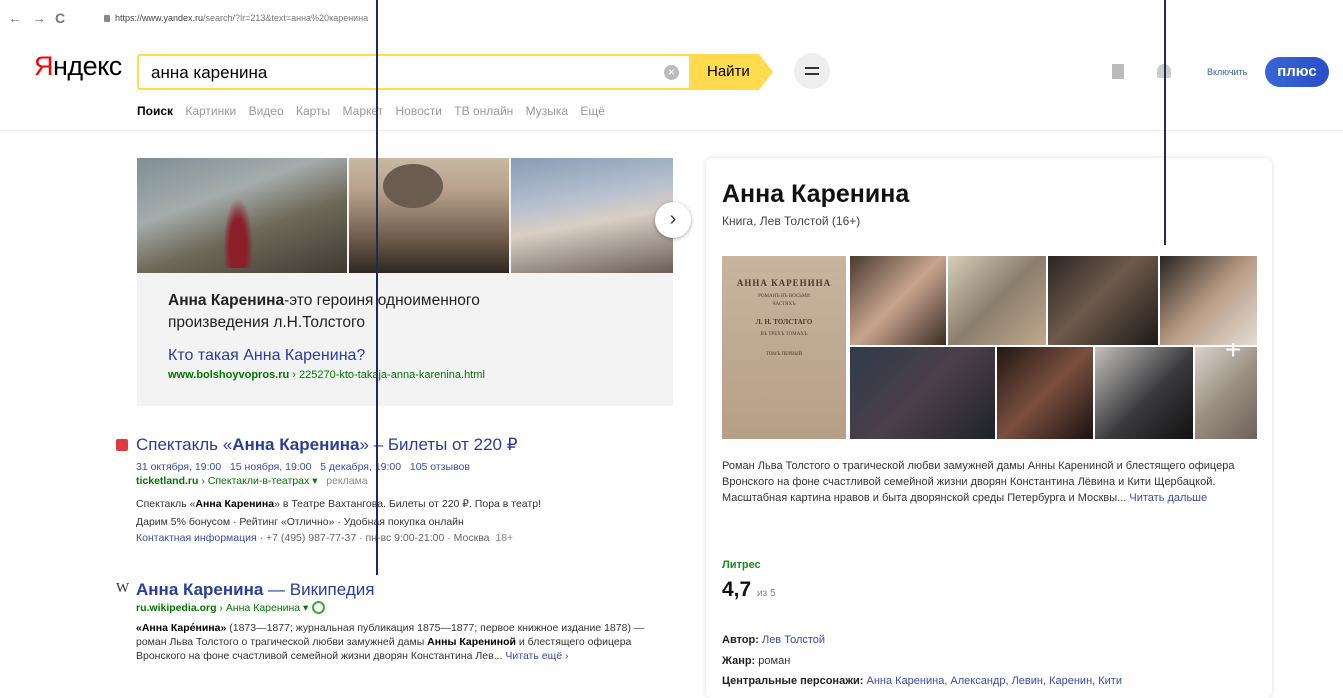 This screenshot has height=698, width=1343. I want to click on yandex-logo: Яндекс, so click(78, 66).